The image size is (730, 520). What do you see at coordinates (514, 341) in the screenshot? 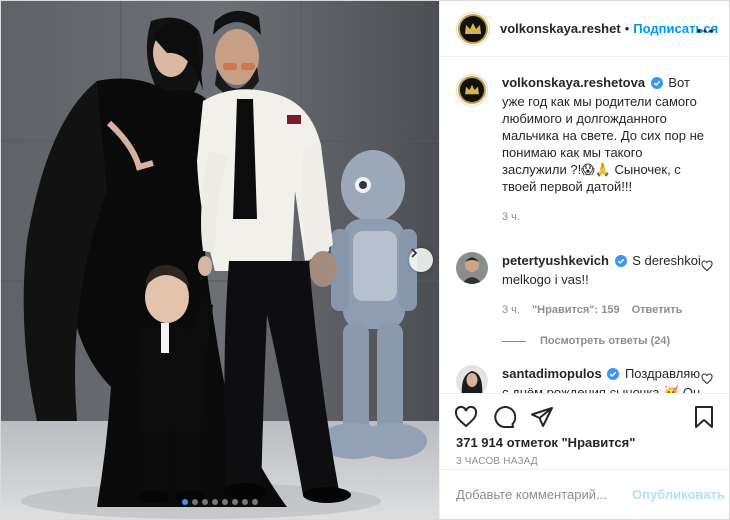
I see `replies-divider` at bounding box center [514, 341].